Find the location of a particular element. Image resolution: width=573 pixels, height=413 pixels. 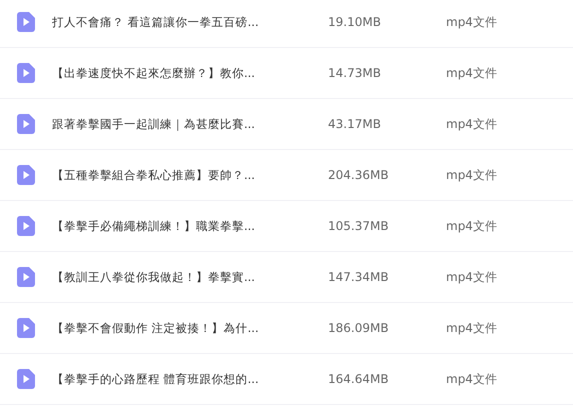

file-size: 105.37MB is located at coordinates (359, 226).